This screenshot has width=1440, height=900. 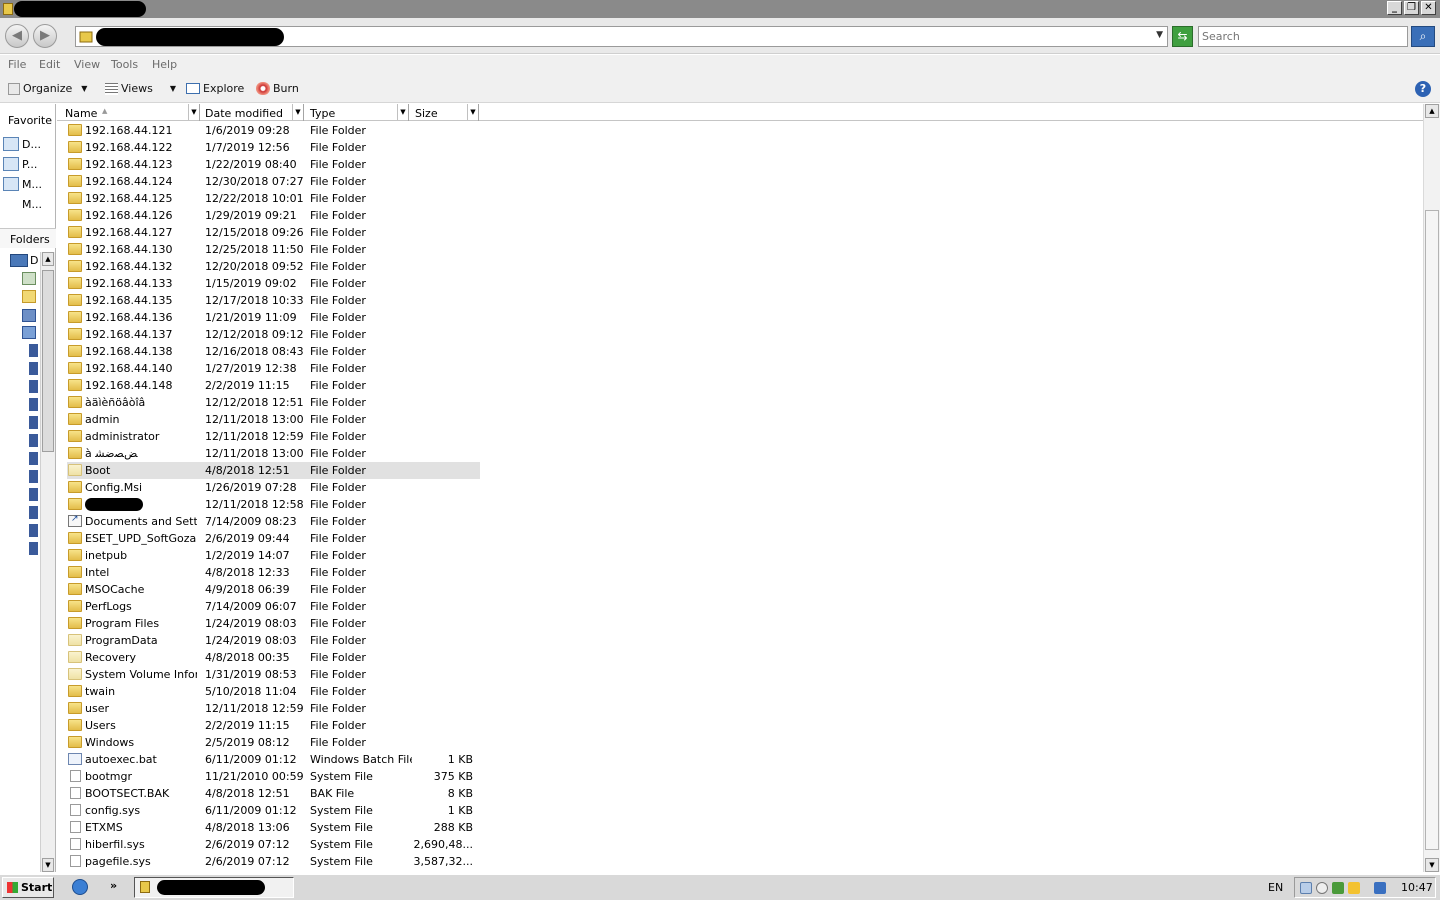 What do you see at coordinates (273, 827) in the screenshot?
I see `file-row: ETXMS 4/8/2018 13:06 System File 288 KB` at bounding box center [273, 827].